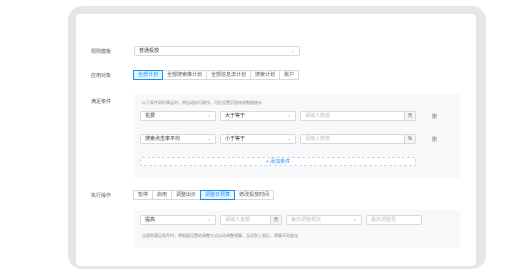 Image resolution: width=531 pixels, height=272 pixels. What do you see at coordinates (235, 139) in the screenshot?
I see `condition-operator-value: 小于等于` at bounding box center [235, 139].